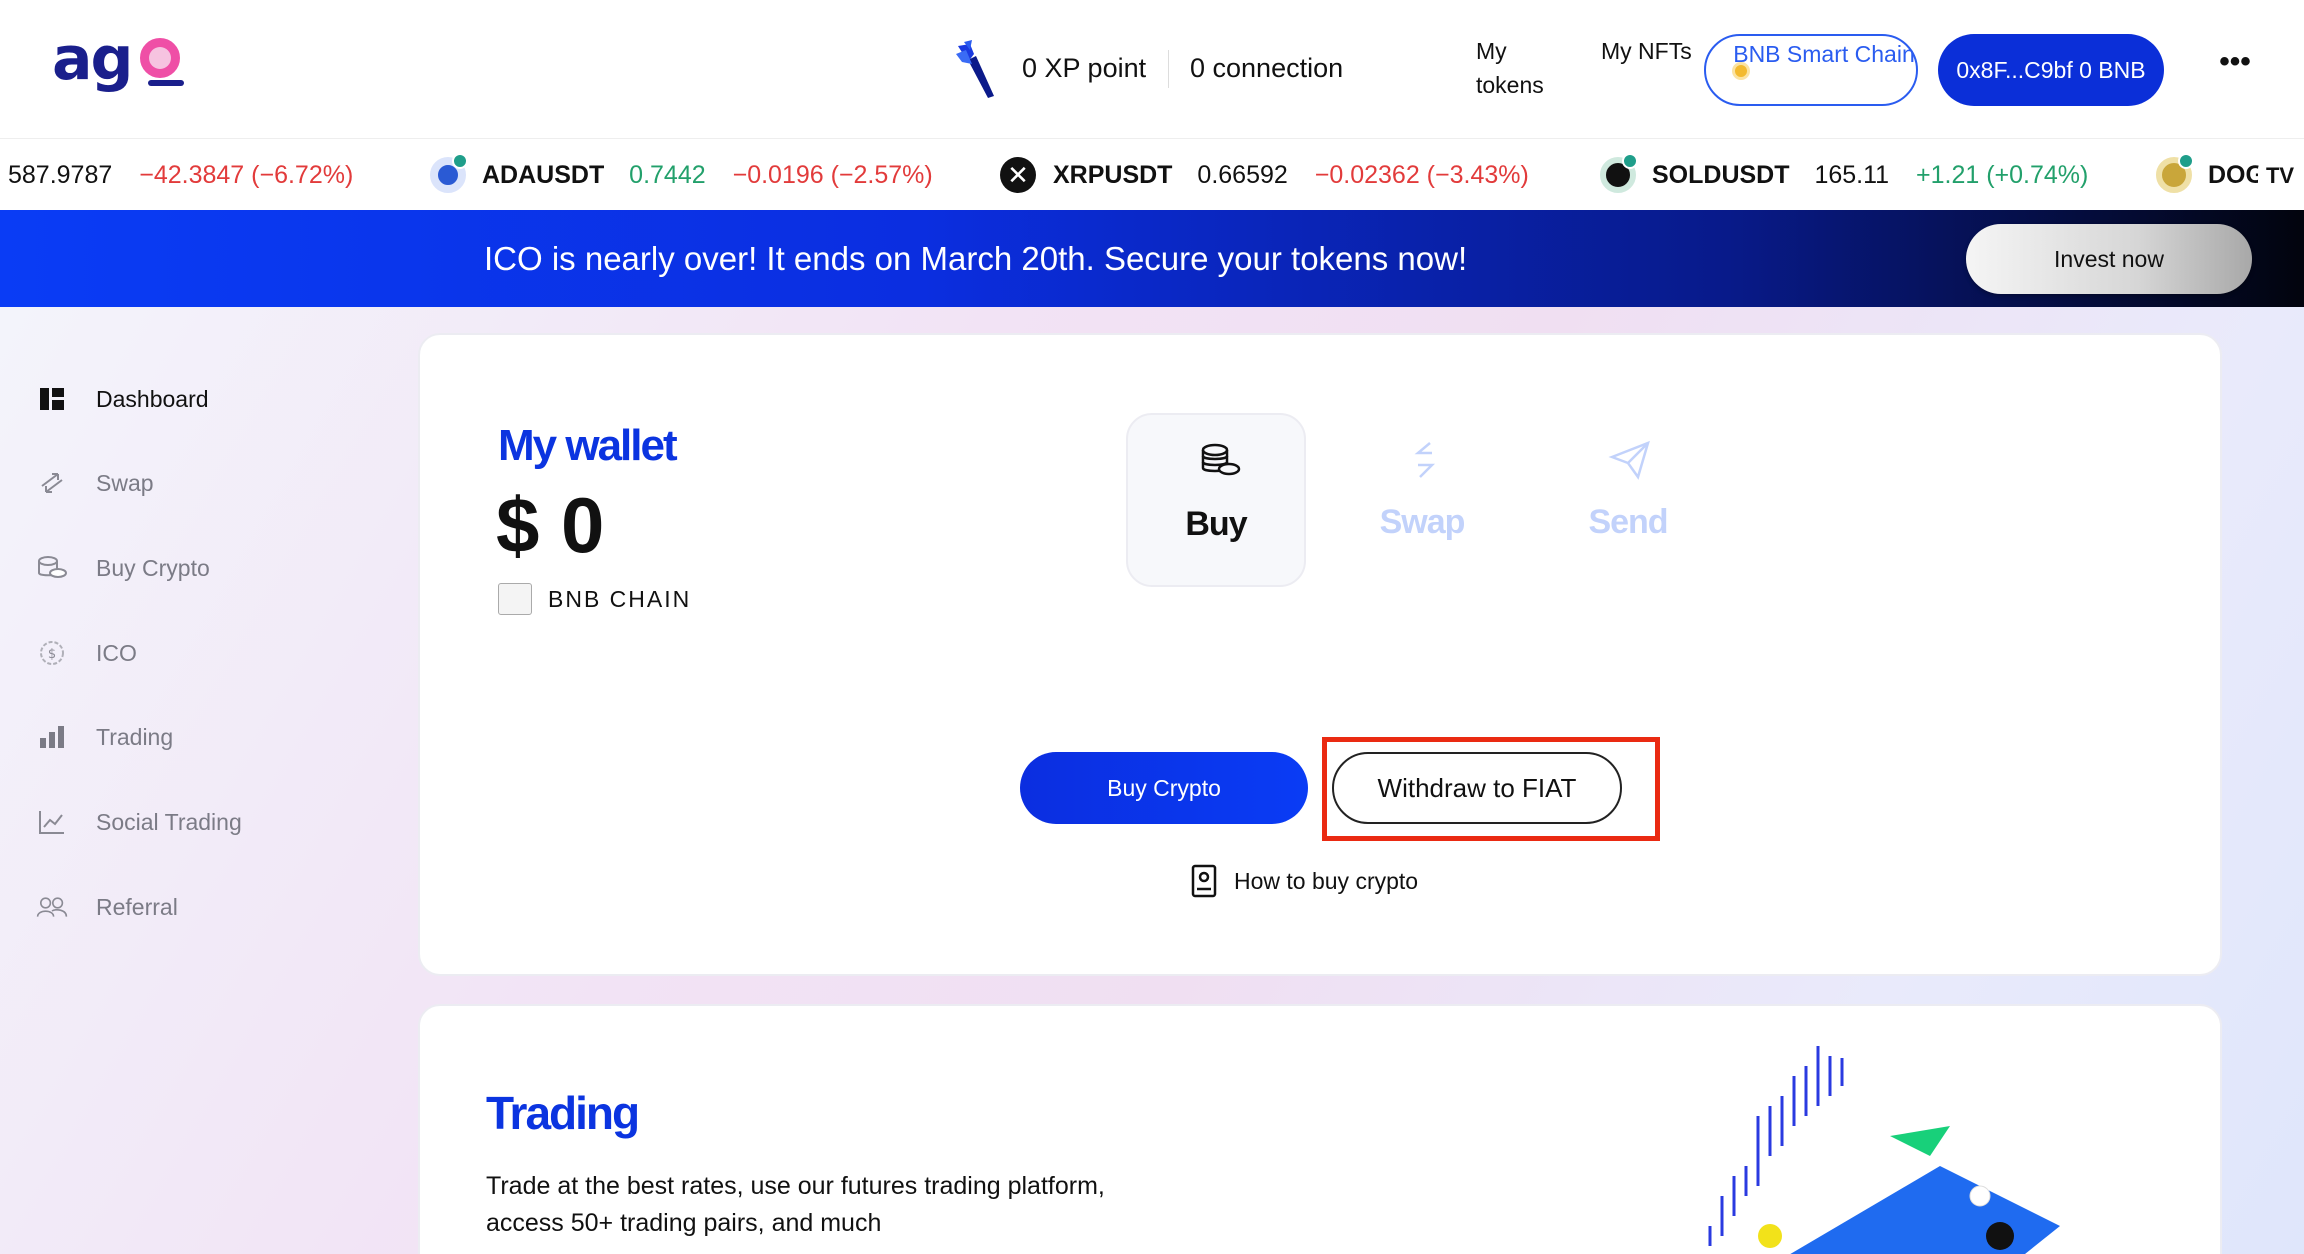  I want to click on ticker-price: 587.9787, so click(60, 175).